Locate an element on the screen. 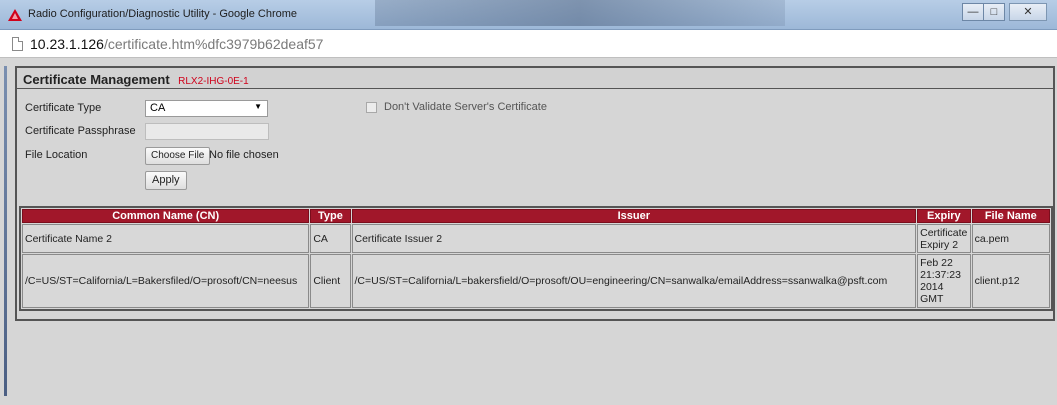 The image size is (1057, 405). page-icon is located at coordinates (17, 44).